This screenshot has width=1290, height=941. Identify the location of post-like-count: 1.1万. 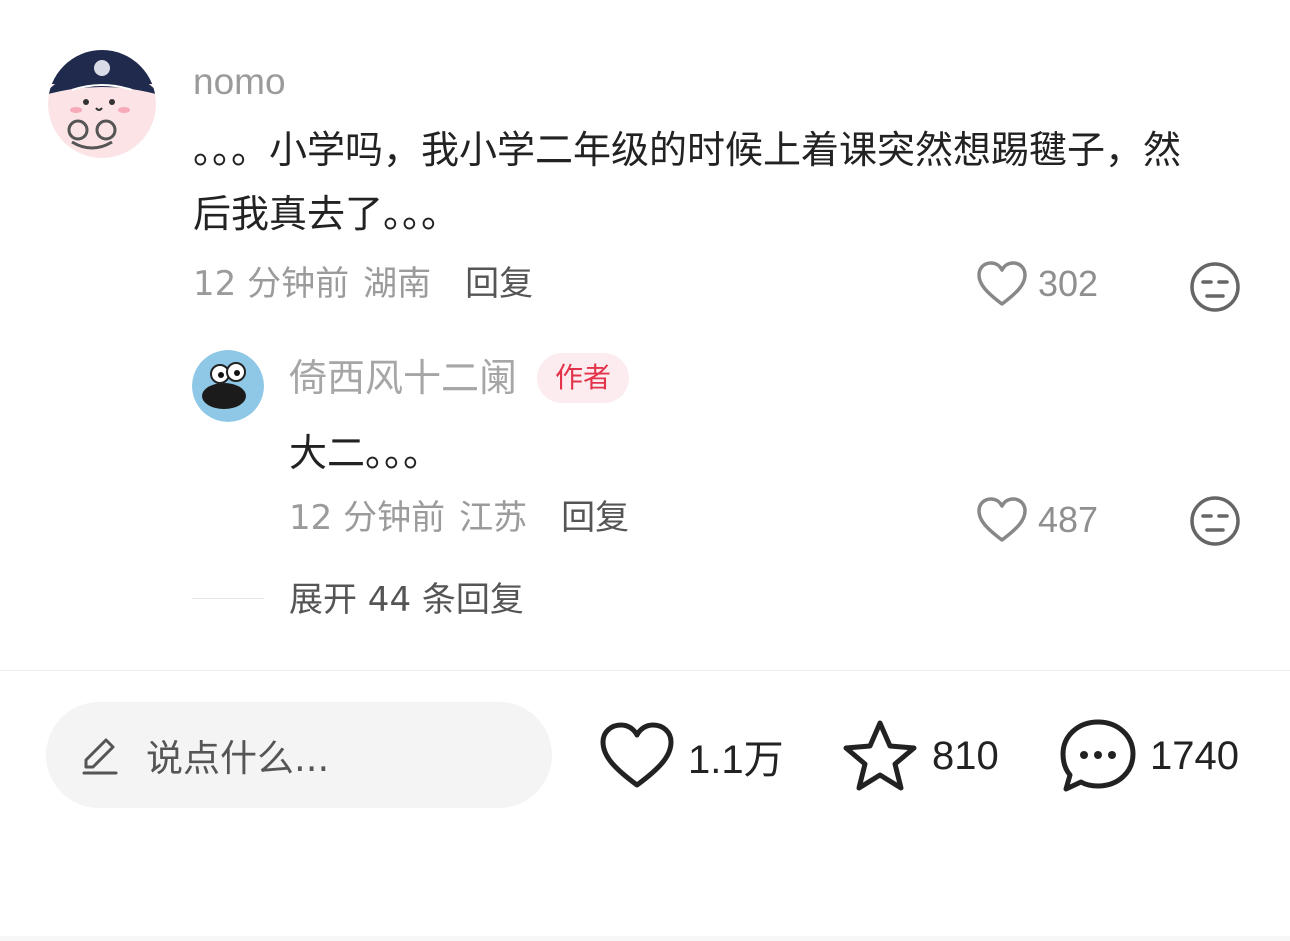
(736, 760).